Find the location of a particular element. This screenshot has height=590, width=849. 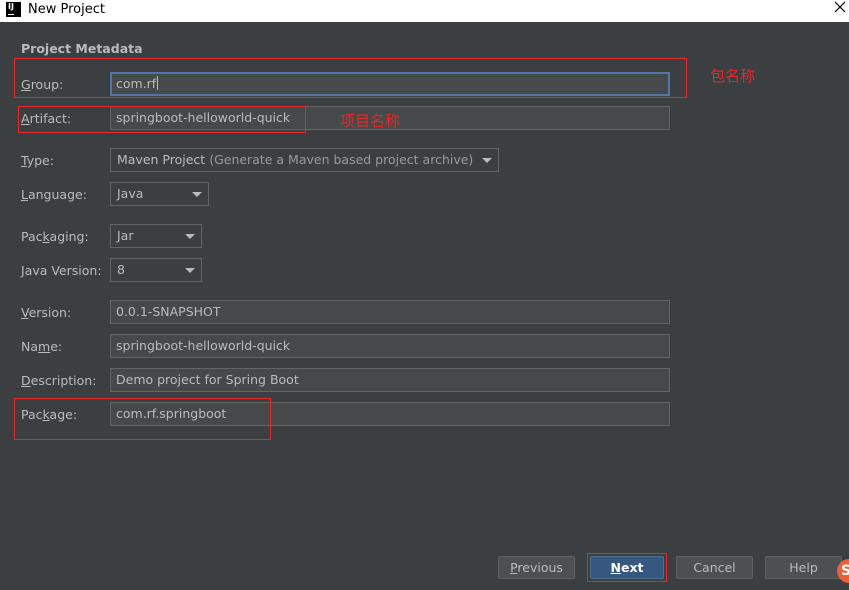

help-button: Help is located at coordinates (803, 567).